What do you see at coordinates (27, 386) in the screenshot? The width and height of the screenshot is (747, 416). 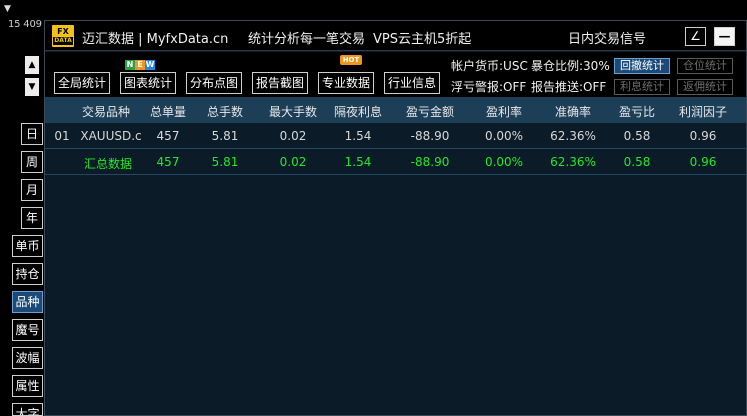 I see `sidebar-item-attributes: 属性` at bounding box center [27, 386].